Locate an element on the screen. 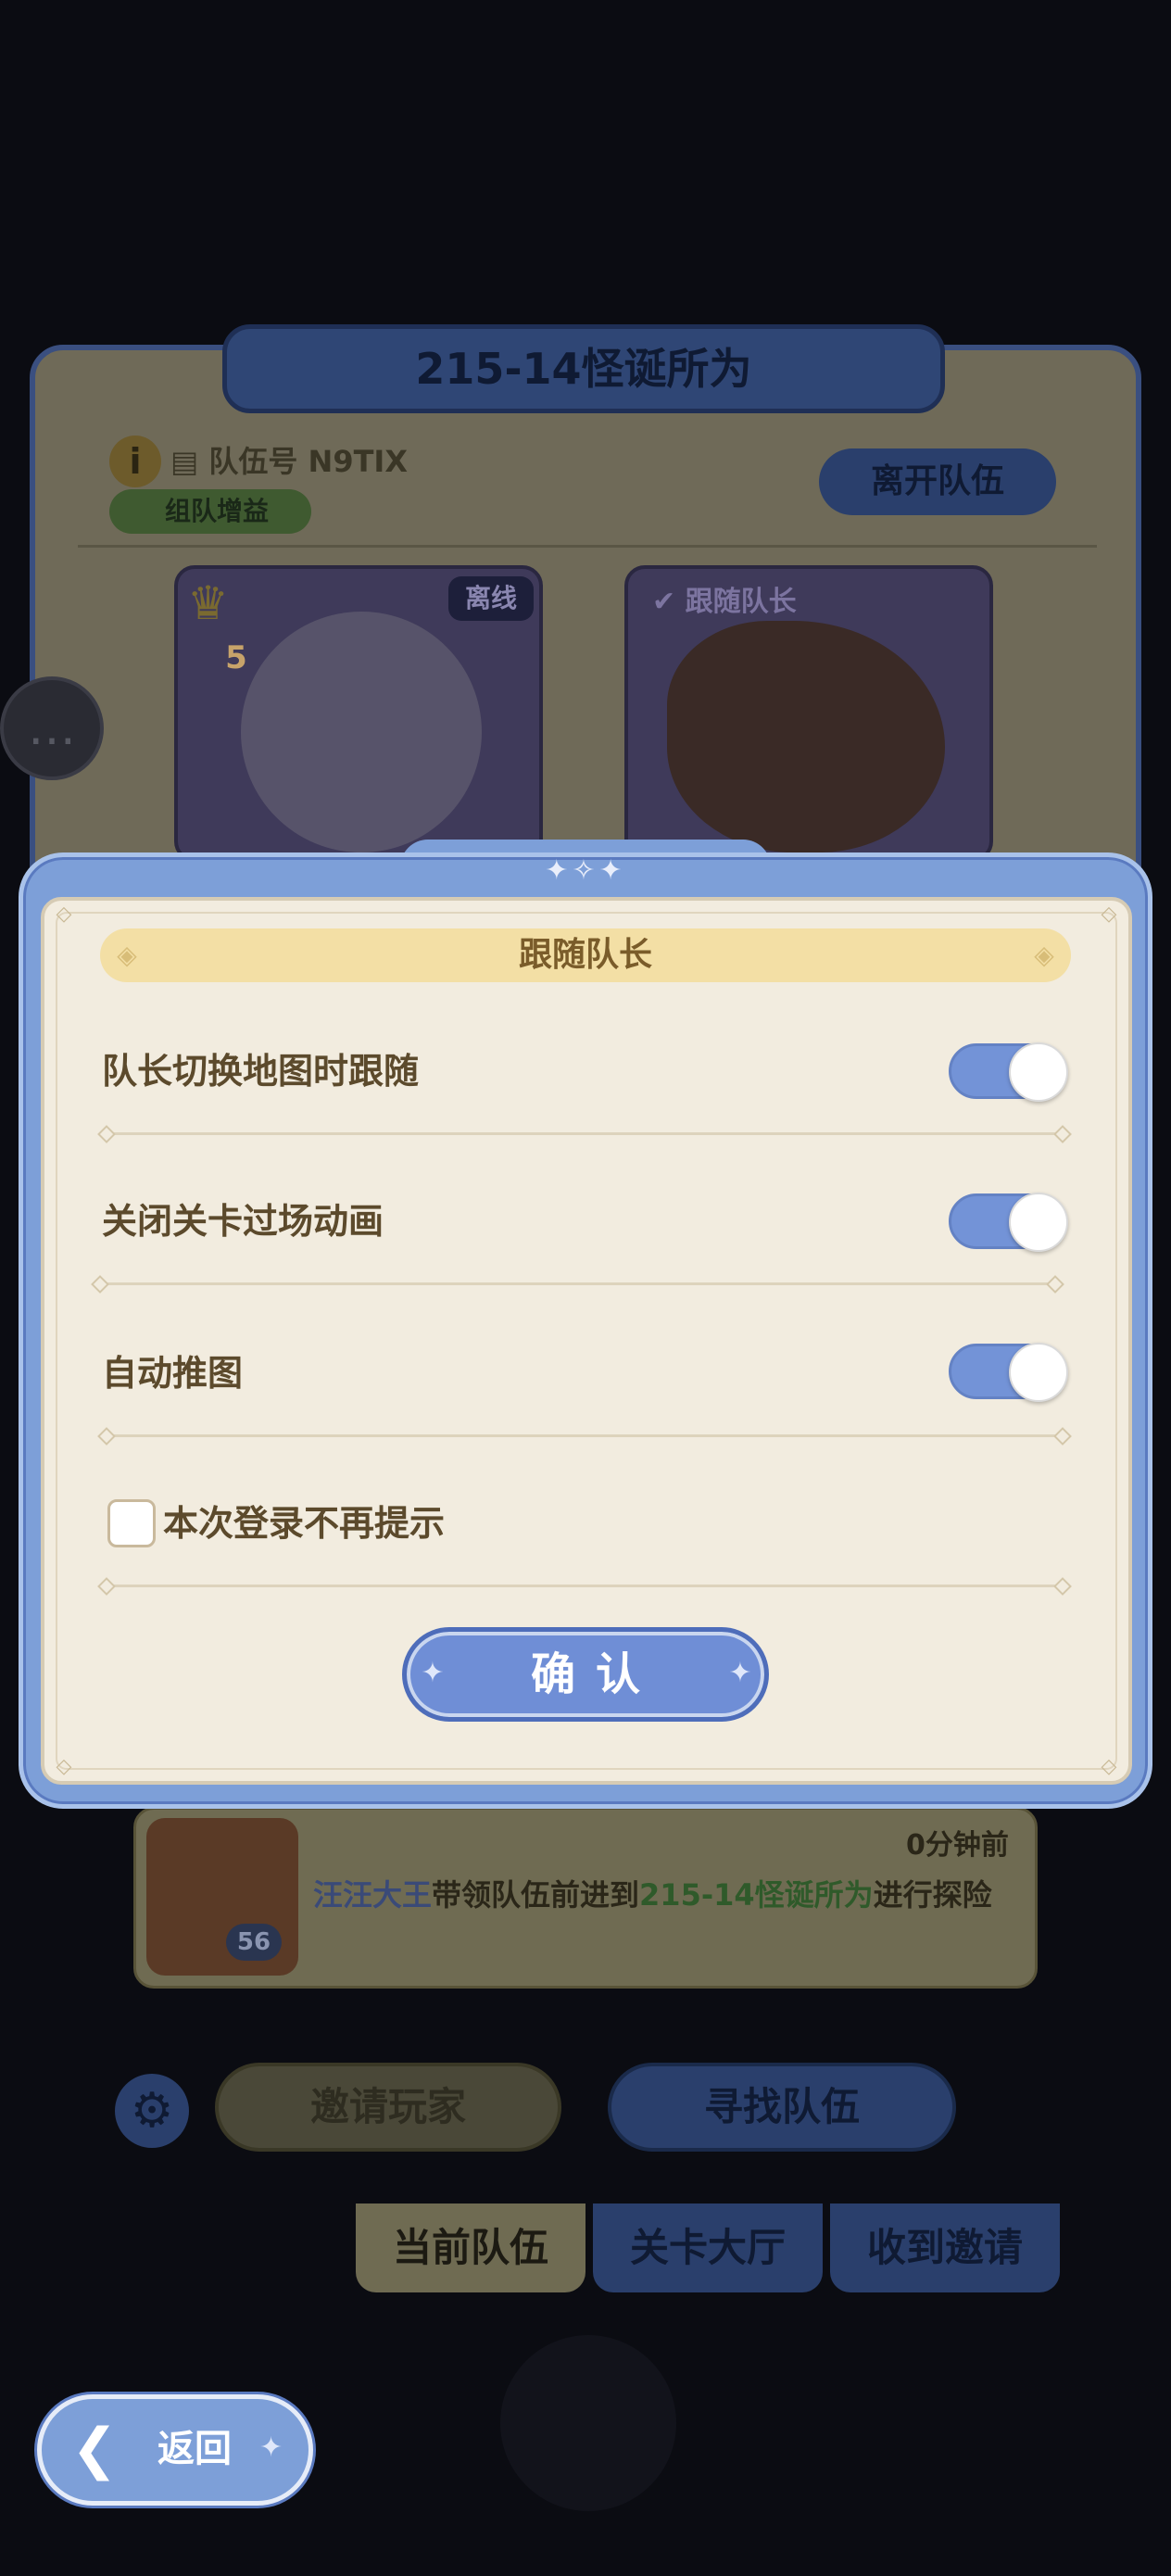 This screenshot has height=2576, width=1171. option-auto-push-label: 自动推图 is located at coordinates (173, 1373).